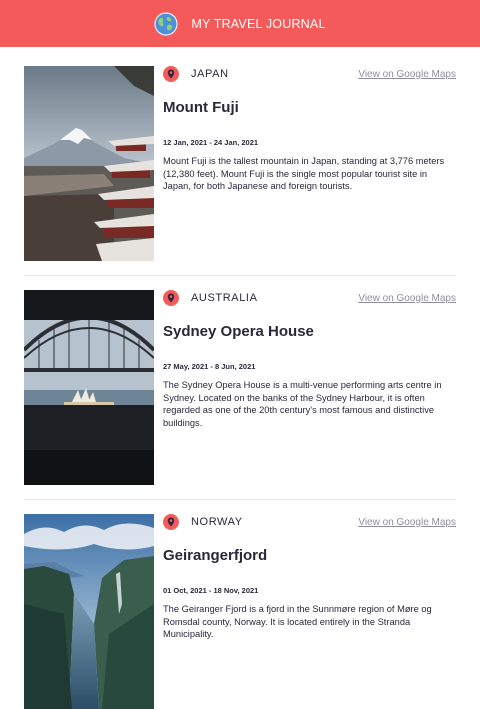  Describe the element at coordinates (89, 163) in the screenshot. I see `entry-photo-mount-fuji` at that location.